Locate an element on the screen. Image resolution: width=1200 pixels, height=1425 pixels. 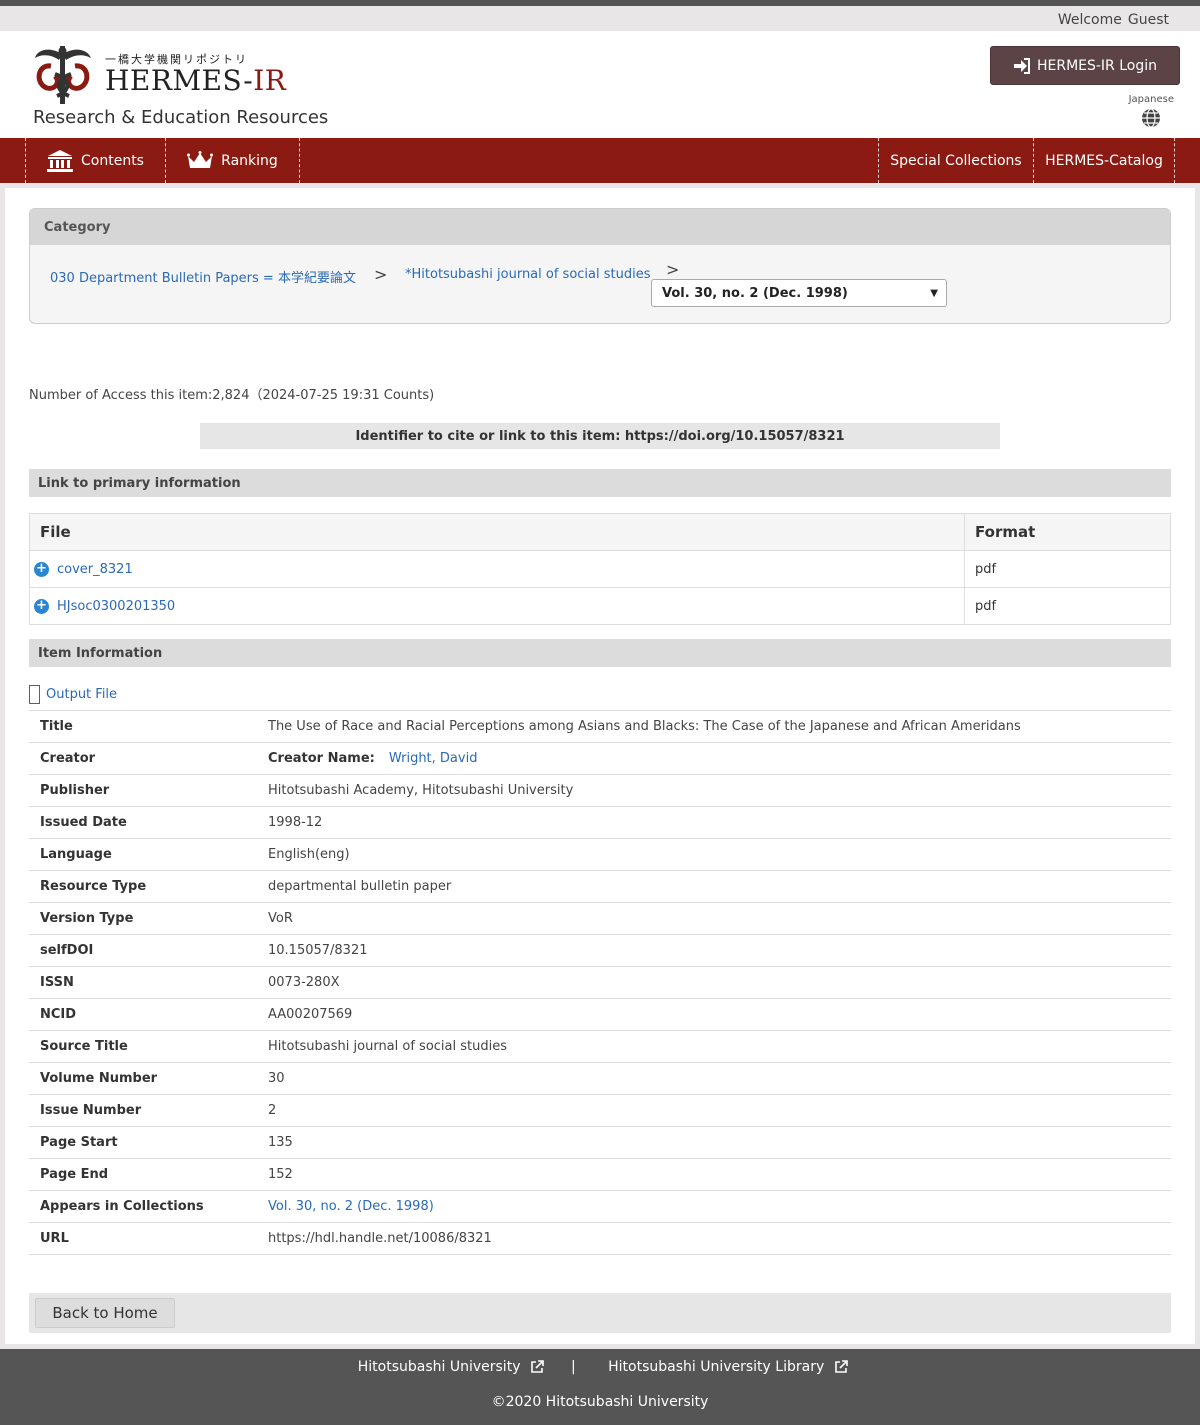
library-building-icon is located at coordinates (60, 160).